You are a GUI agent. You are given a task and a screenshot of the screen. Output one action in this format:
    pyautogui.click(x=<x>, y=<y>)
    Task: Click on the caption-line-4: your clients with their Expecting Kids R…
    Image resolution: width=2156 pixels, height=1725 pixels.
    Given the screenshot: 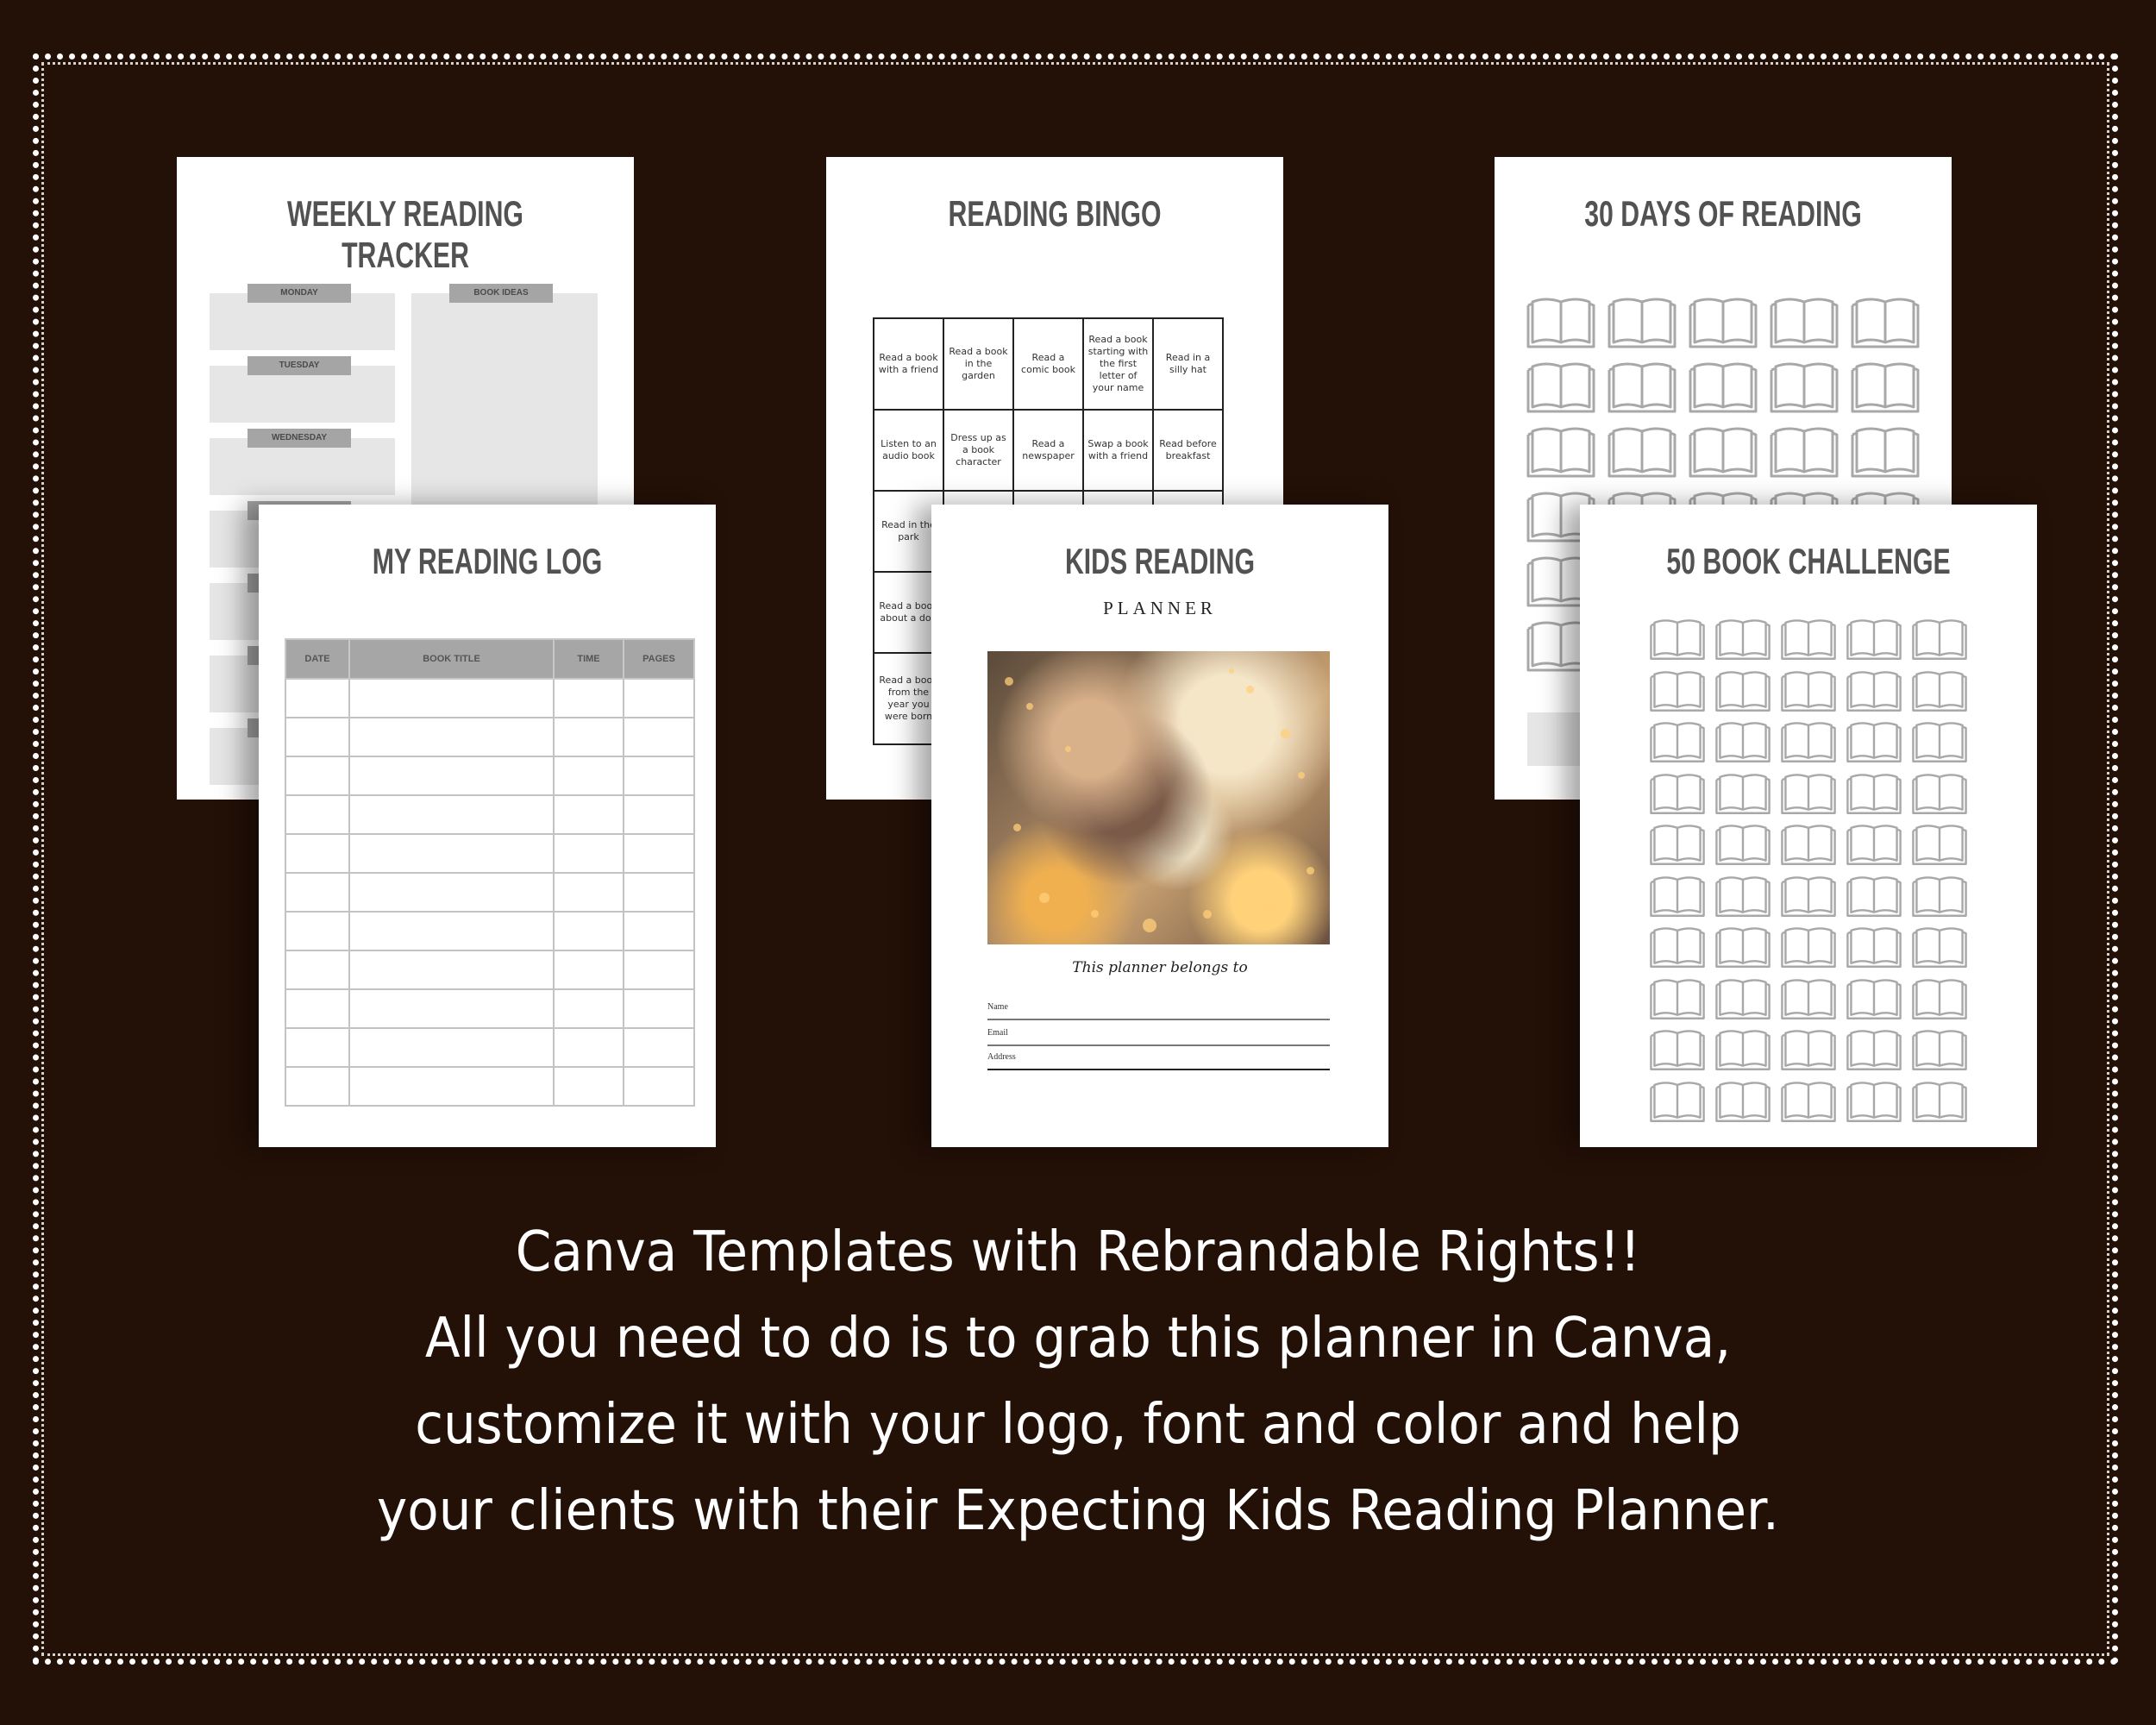 What is the action you would take?
    pyautogui.click(x=1078, y=1511)
    